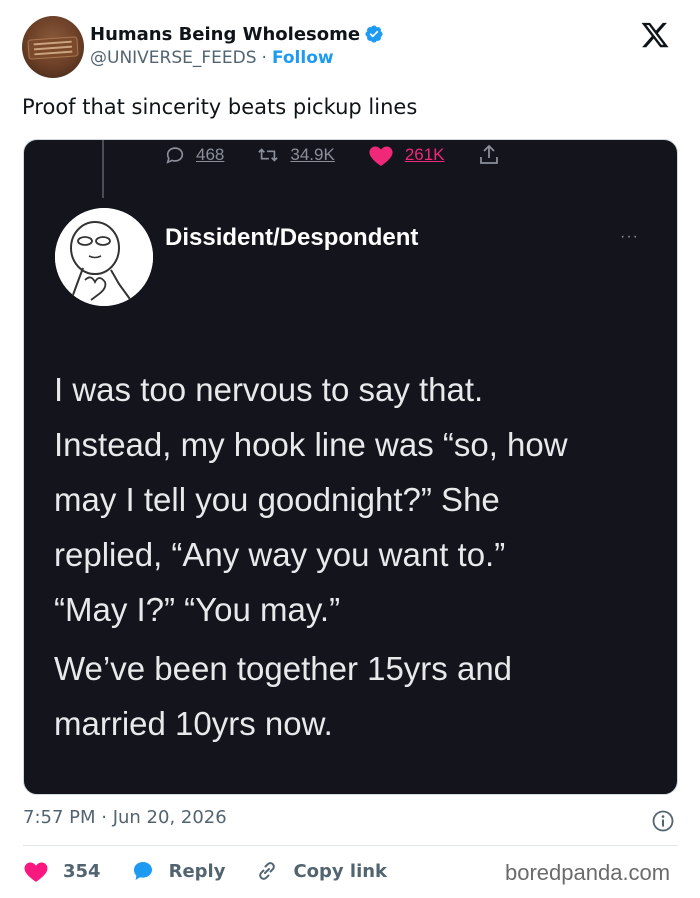 Image resolution: width=700 pixels, height=898 pixels. What do you see at coordinates (283, 668) in the screenshot?
I see `text-line: We’ve been together 15yrs and` at bounding box center [283, 668].